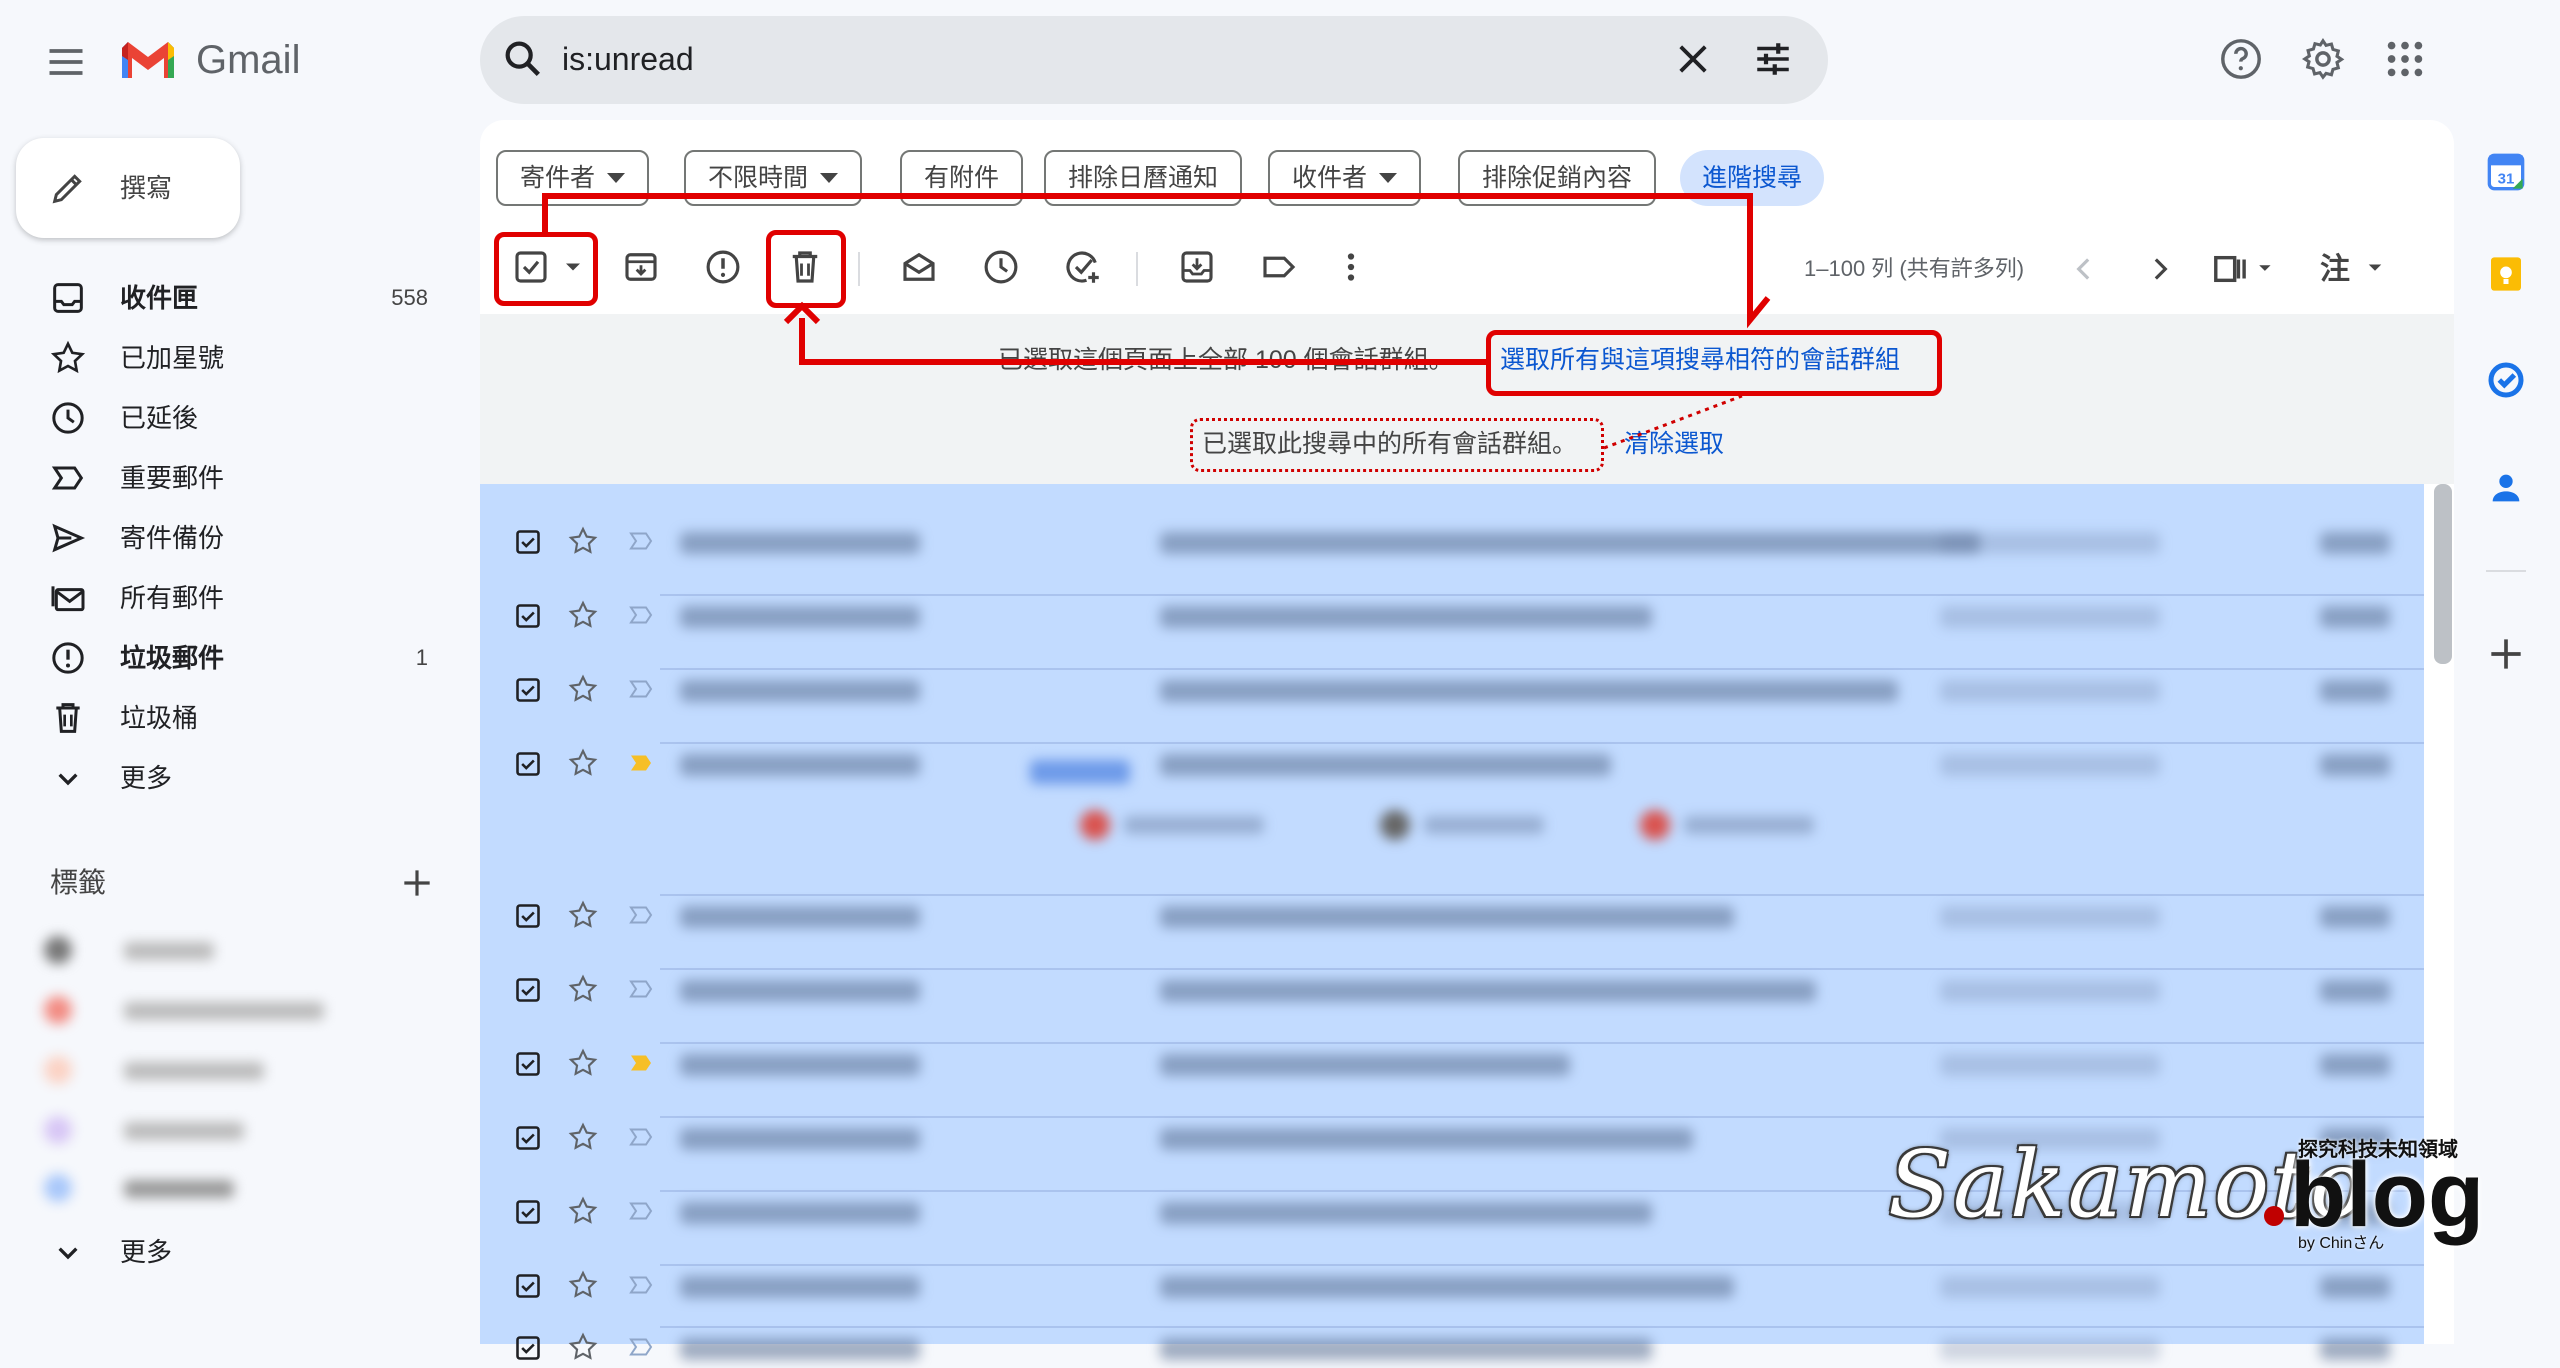 The width and height of the screenshot is (2560, 1368). What do you see at coordinates (2341, 1243) in the screenshot?
I see `watermark-byline: by Chinさん` at bounding box center [2341, 1243].